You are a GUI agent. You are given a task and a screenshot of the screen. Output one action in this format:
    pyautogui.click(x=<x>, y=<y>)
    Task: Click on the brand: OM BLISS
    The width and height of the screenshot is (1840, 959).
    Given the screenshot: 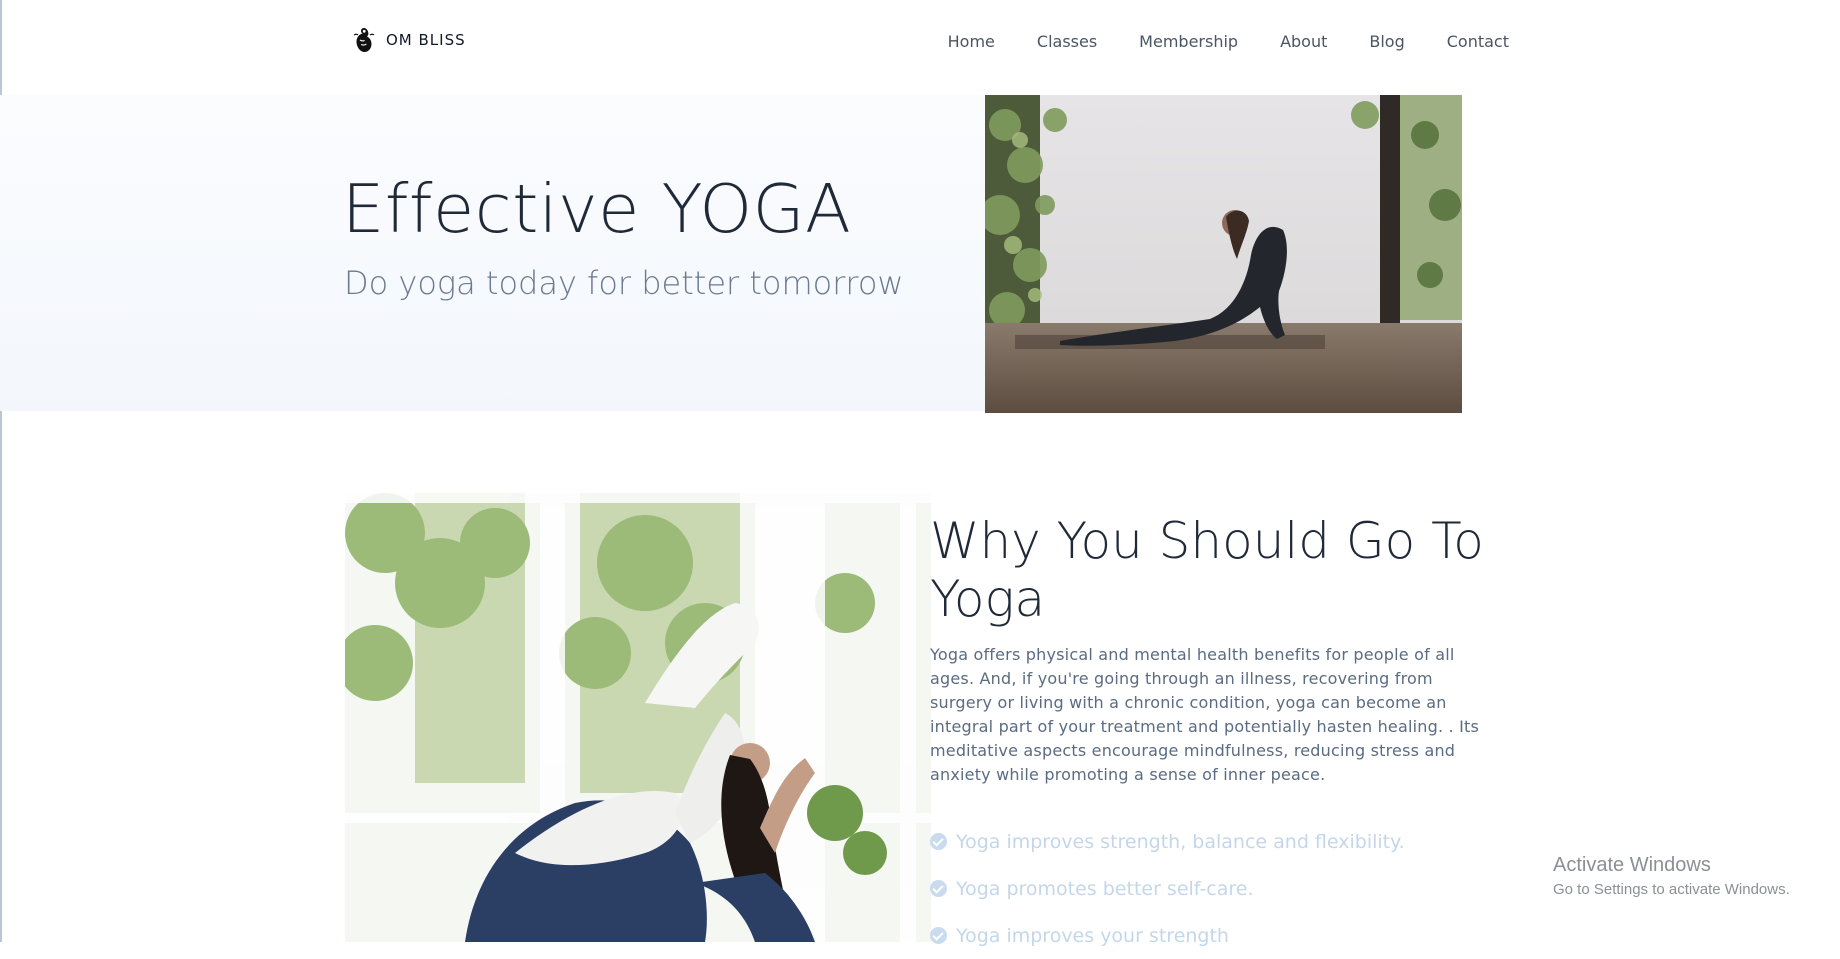 What is the action you would take?
    pyautogui.click(x=409, y=40)
    